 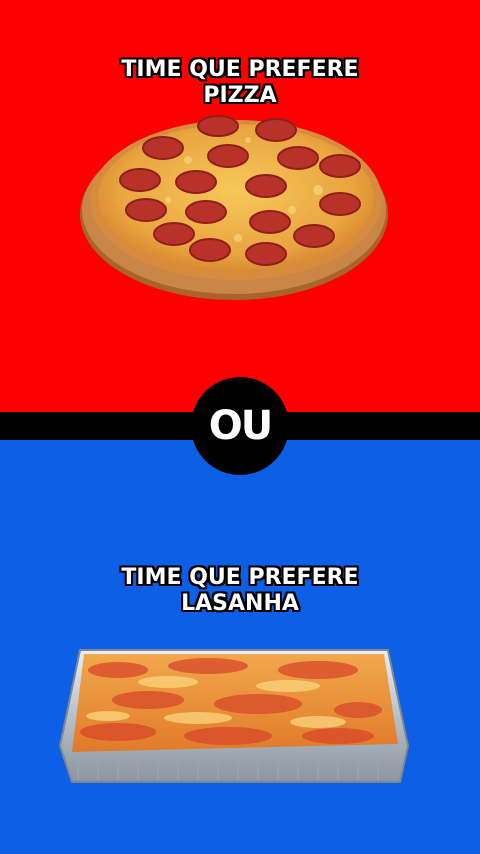 I want to click on lasagna-image, so click(x=234, y=716).